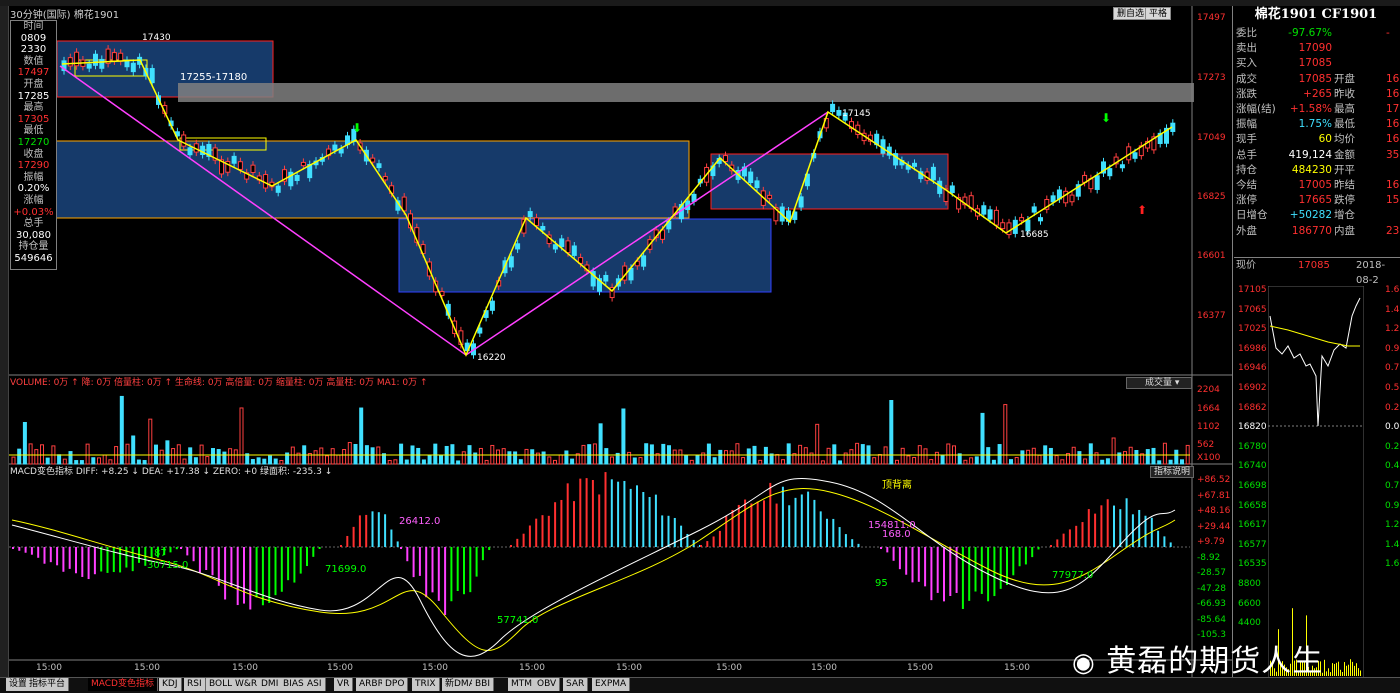  What do you see at coordinates (1252, 505) in the screenshot?
I see `mini-price-tick: 16658` at bounding box center [1252, 505].